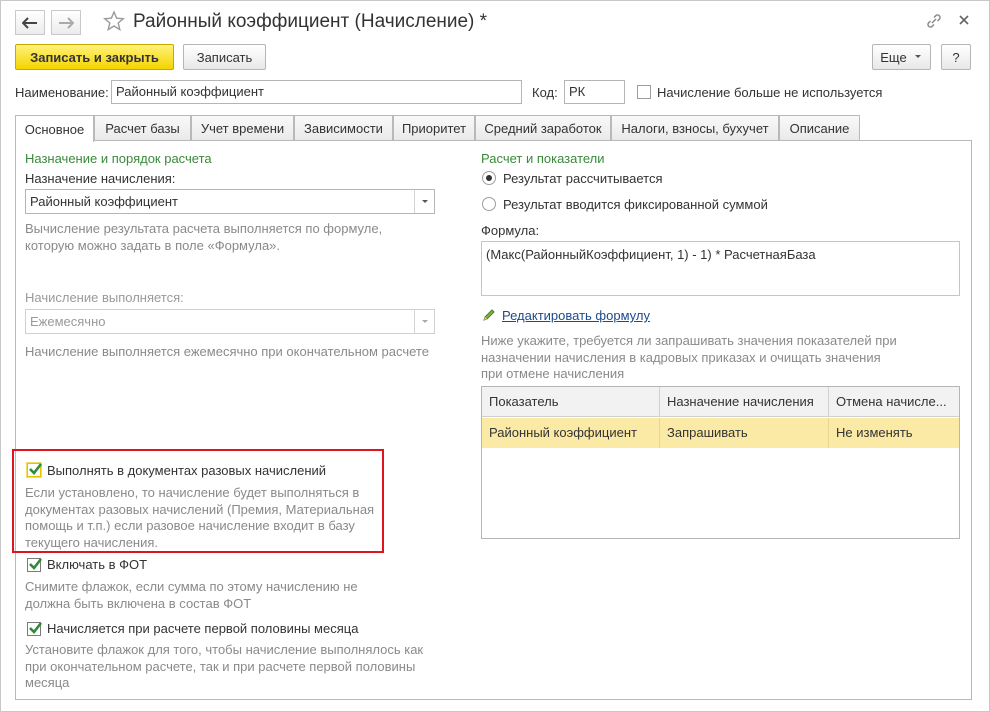 The width and height of the screenshot is (990, 712). What do you see at coordinates (489, 204) in the screenshot?
I see `radio-fixed` at bounding box center [489, 204].